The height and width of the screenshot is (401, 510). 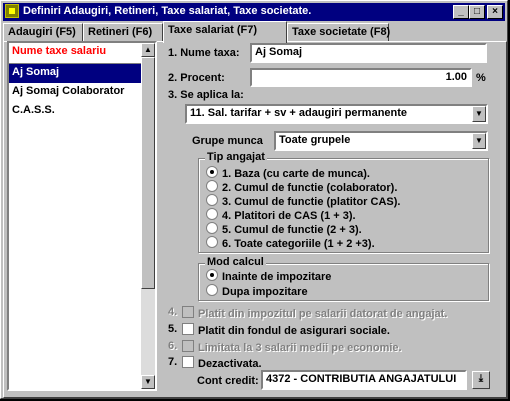 I want to click on tip-option-4: 4. Platitori de CAS (1 + 3)., so click(x=281, y=215).